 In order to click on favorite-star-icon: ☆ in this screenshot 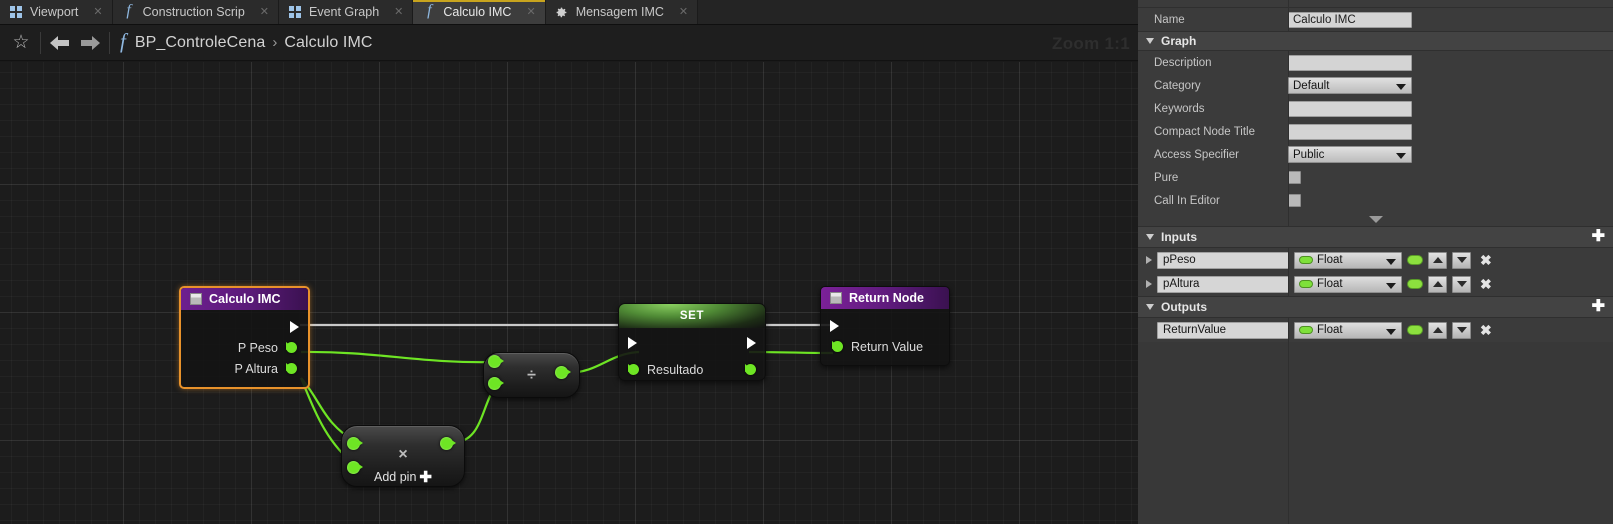, I will do `click(21, 43)`.